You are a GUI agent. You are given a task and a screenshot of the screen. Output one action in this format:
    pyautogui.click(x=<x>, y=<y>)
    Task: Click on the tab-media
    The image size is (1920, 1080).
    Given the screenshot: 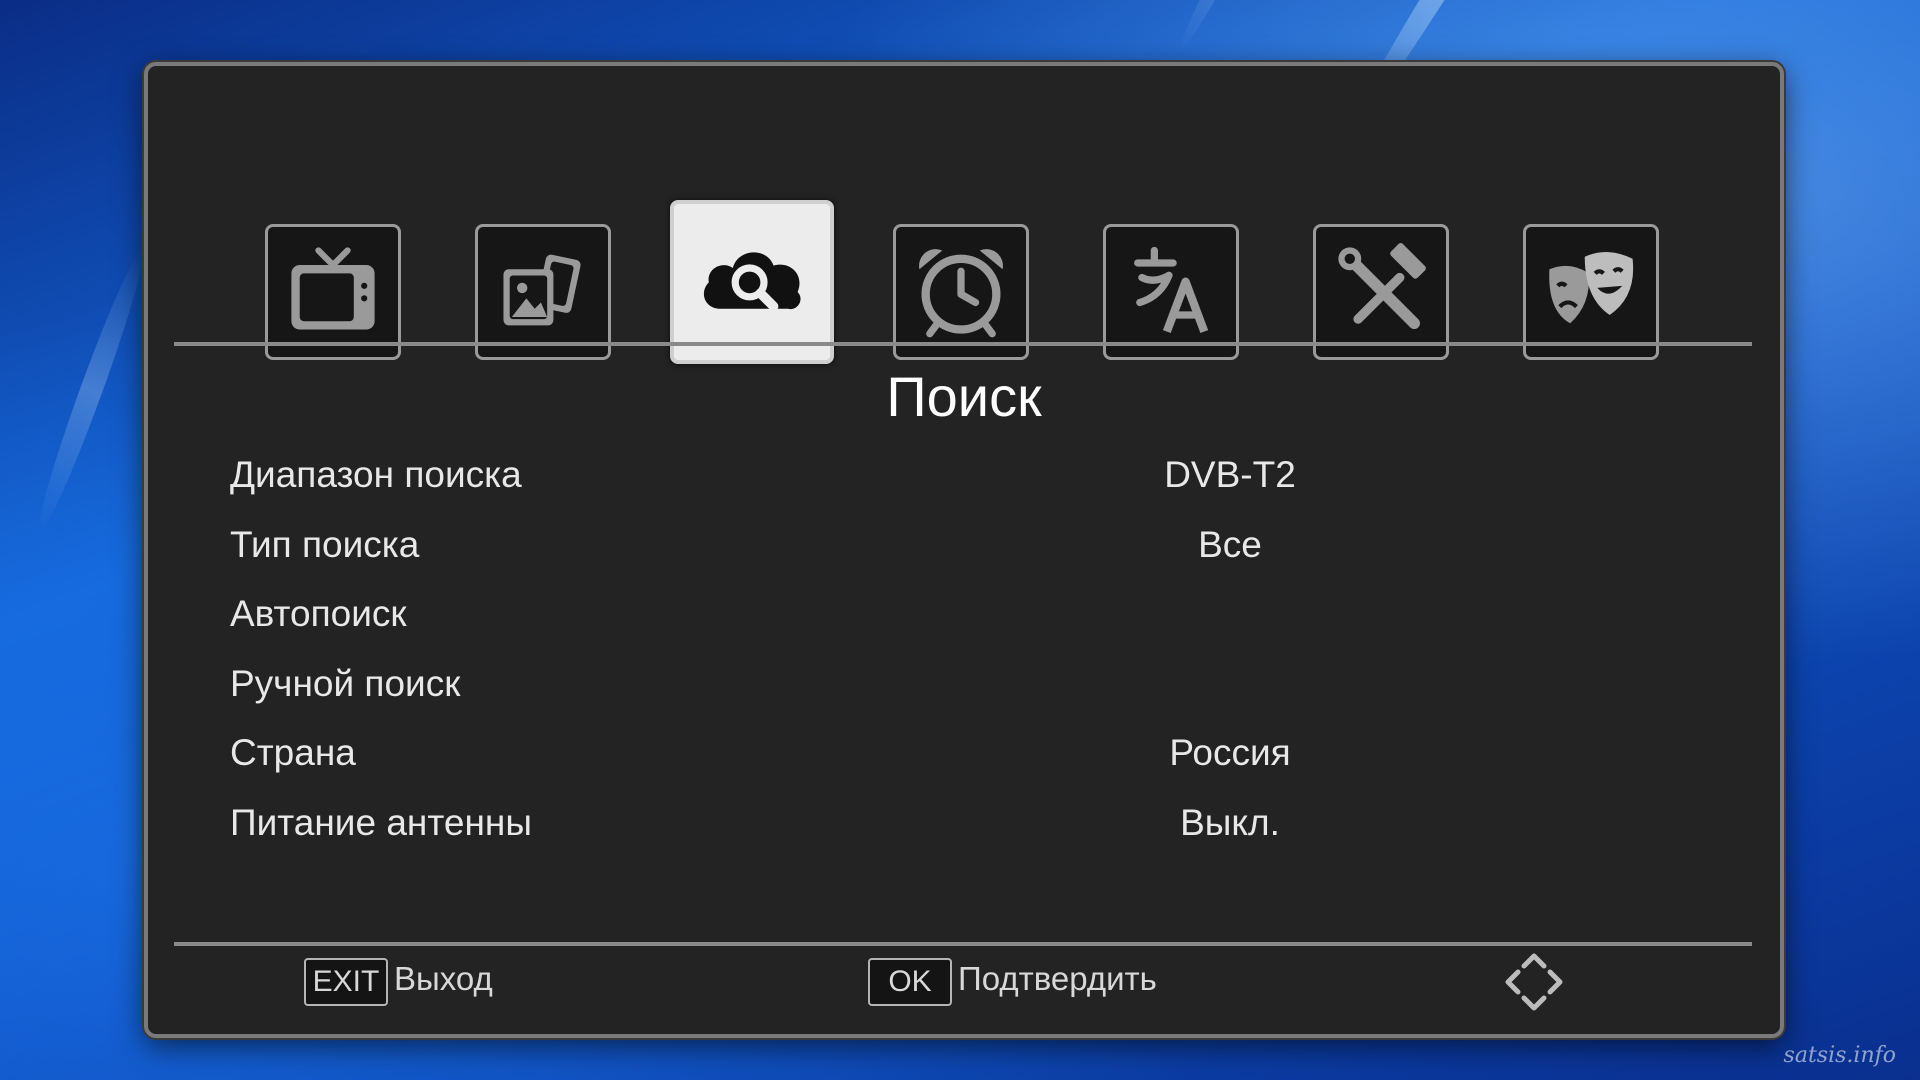 What is the action you would take?
    pyautogui.click(x=543, y=292)
    